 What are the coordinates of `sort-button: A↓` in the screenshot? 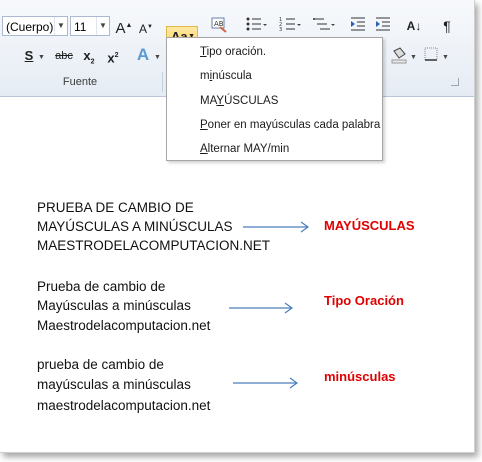 It's located at (414, 26).